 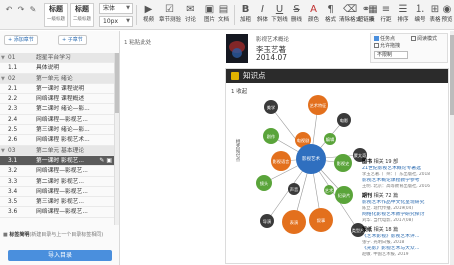 I want to click on mind-map-node: 叙事, so click(x=321, y=220).